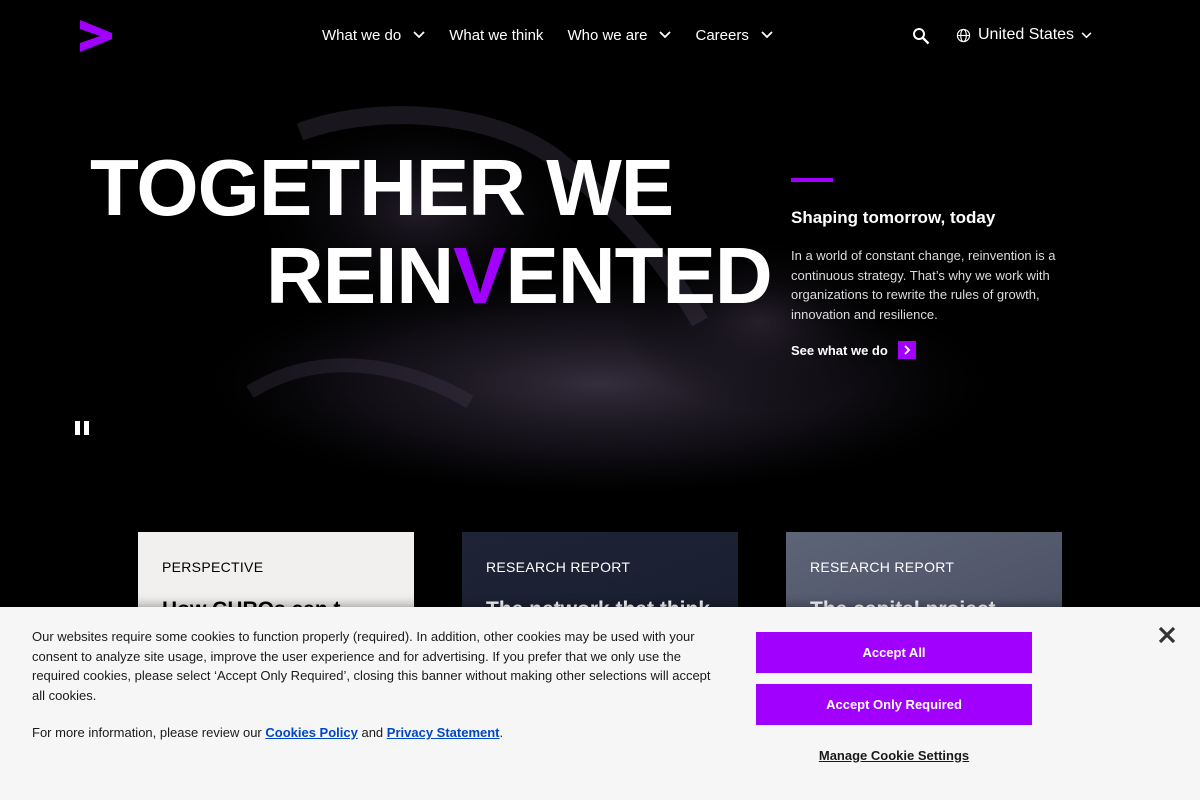 This screenshot has height=800, width=1200. I want to click on nav-item-careers: Careers, so click(734, 35).